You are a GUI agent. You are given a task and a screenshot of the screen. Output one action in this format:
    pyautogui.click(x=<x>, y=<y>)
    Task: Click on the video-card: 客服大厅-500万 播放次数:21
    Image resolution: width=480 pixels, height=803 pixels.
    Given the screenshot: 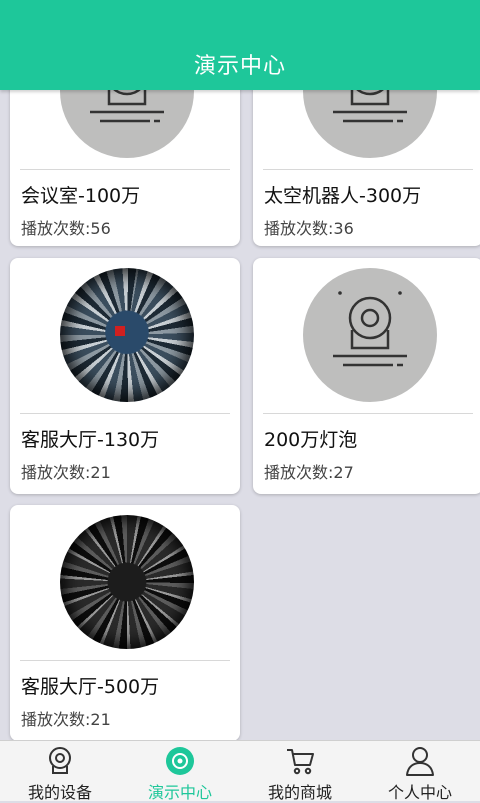 What is the action you would take?
    pyautogui.click(x=125, y=622)
    